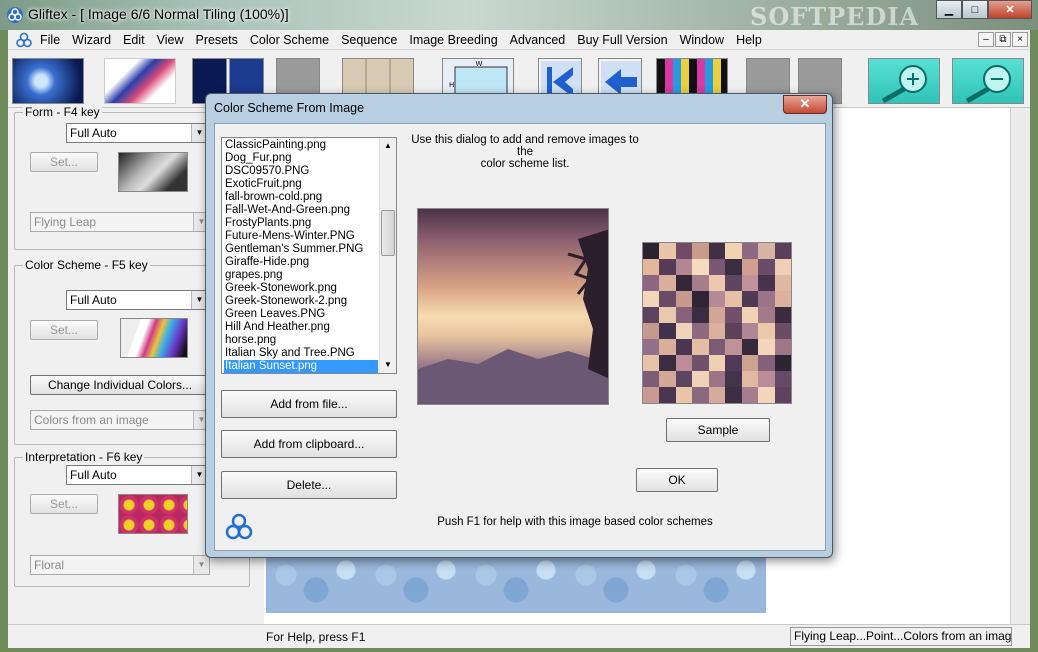 This screenshot has height=652, width=1038. What do you see at coordinates (134, 40) in the screenshot?
I see `menu-edit: Edit` at bounding box center [134, 40].